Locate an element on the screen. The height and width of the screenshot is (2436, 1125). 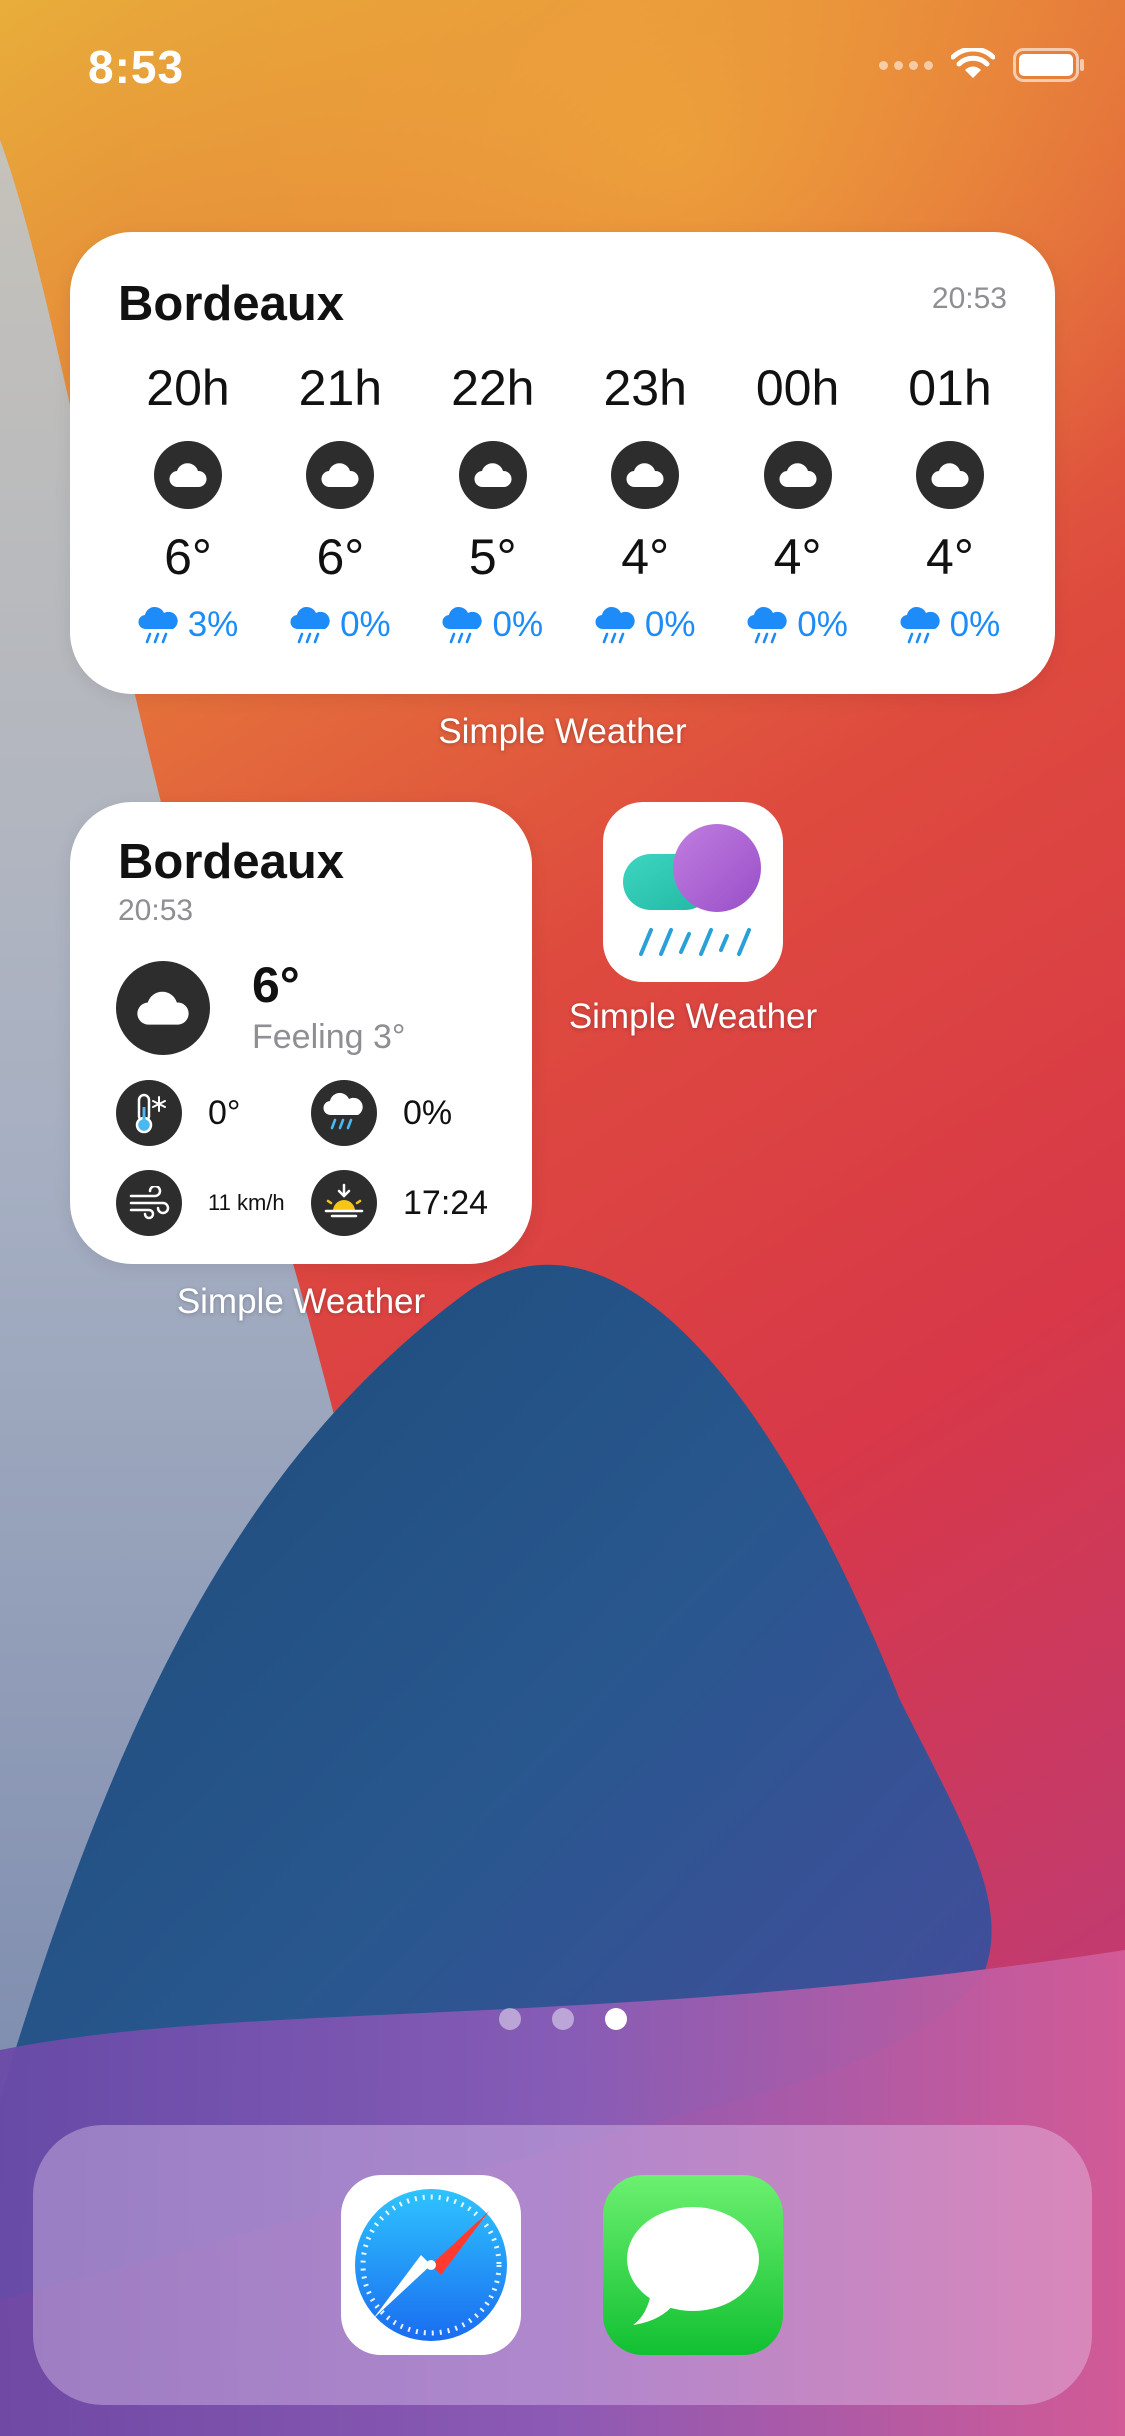
hour-column: 22h 5° 0% is located at coordinates (493, 501).